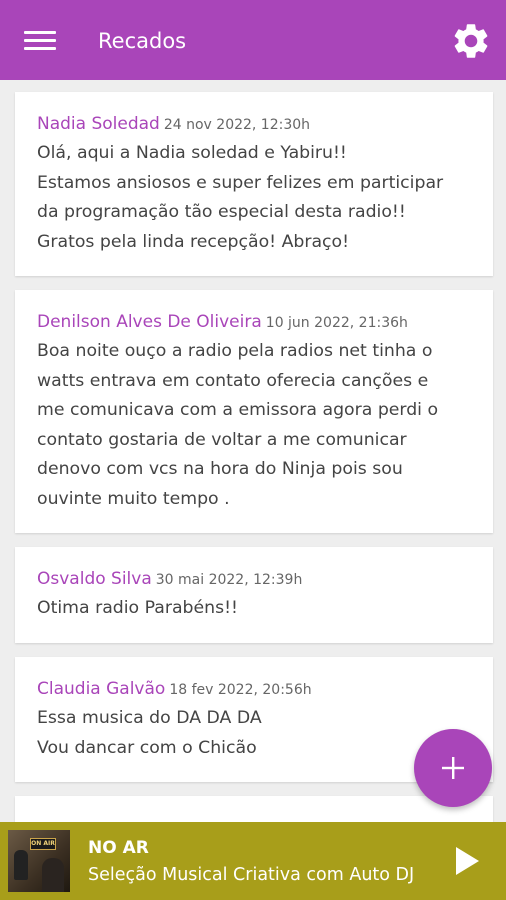 Image resolution: width=506 pixels, height=900 pixels. What do you see at coordinates (251, 875) in the screenshot?
I see `program-title: Seleção Musical Criativa com Auto DJ` at bounding box center [251, 875].